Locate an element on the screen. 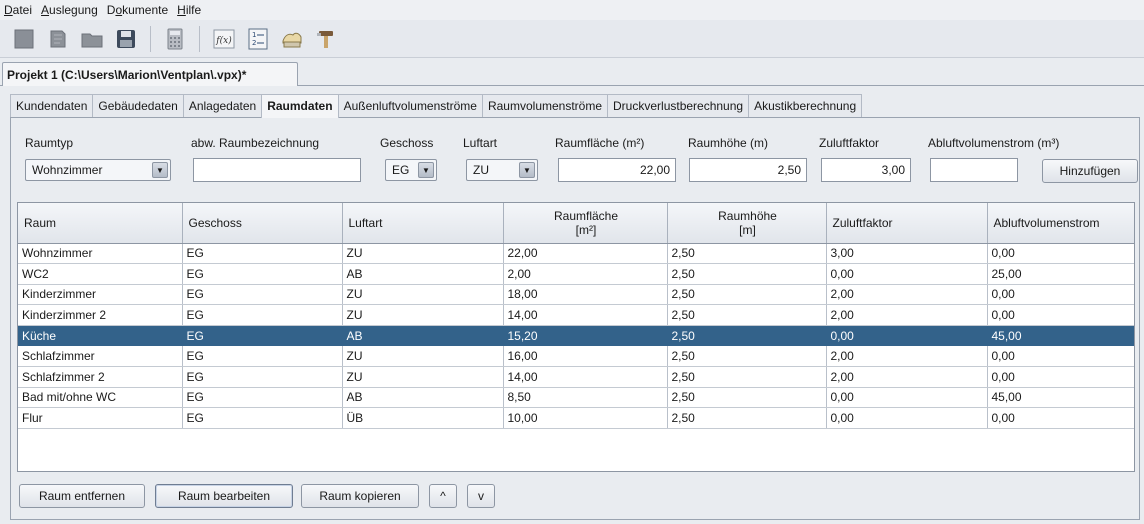 The image size is (1144, 524). column-header-5: Zuluftfaktor is located at coordinates (907, 223).